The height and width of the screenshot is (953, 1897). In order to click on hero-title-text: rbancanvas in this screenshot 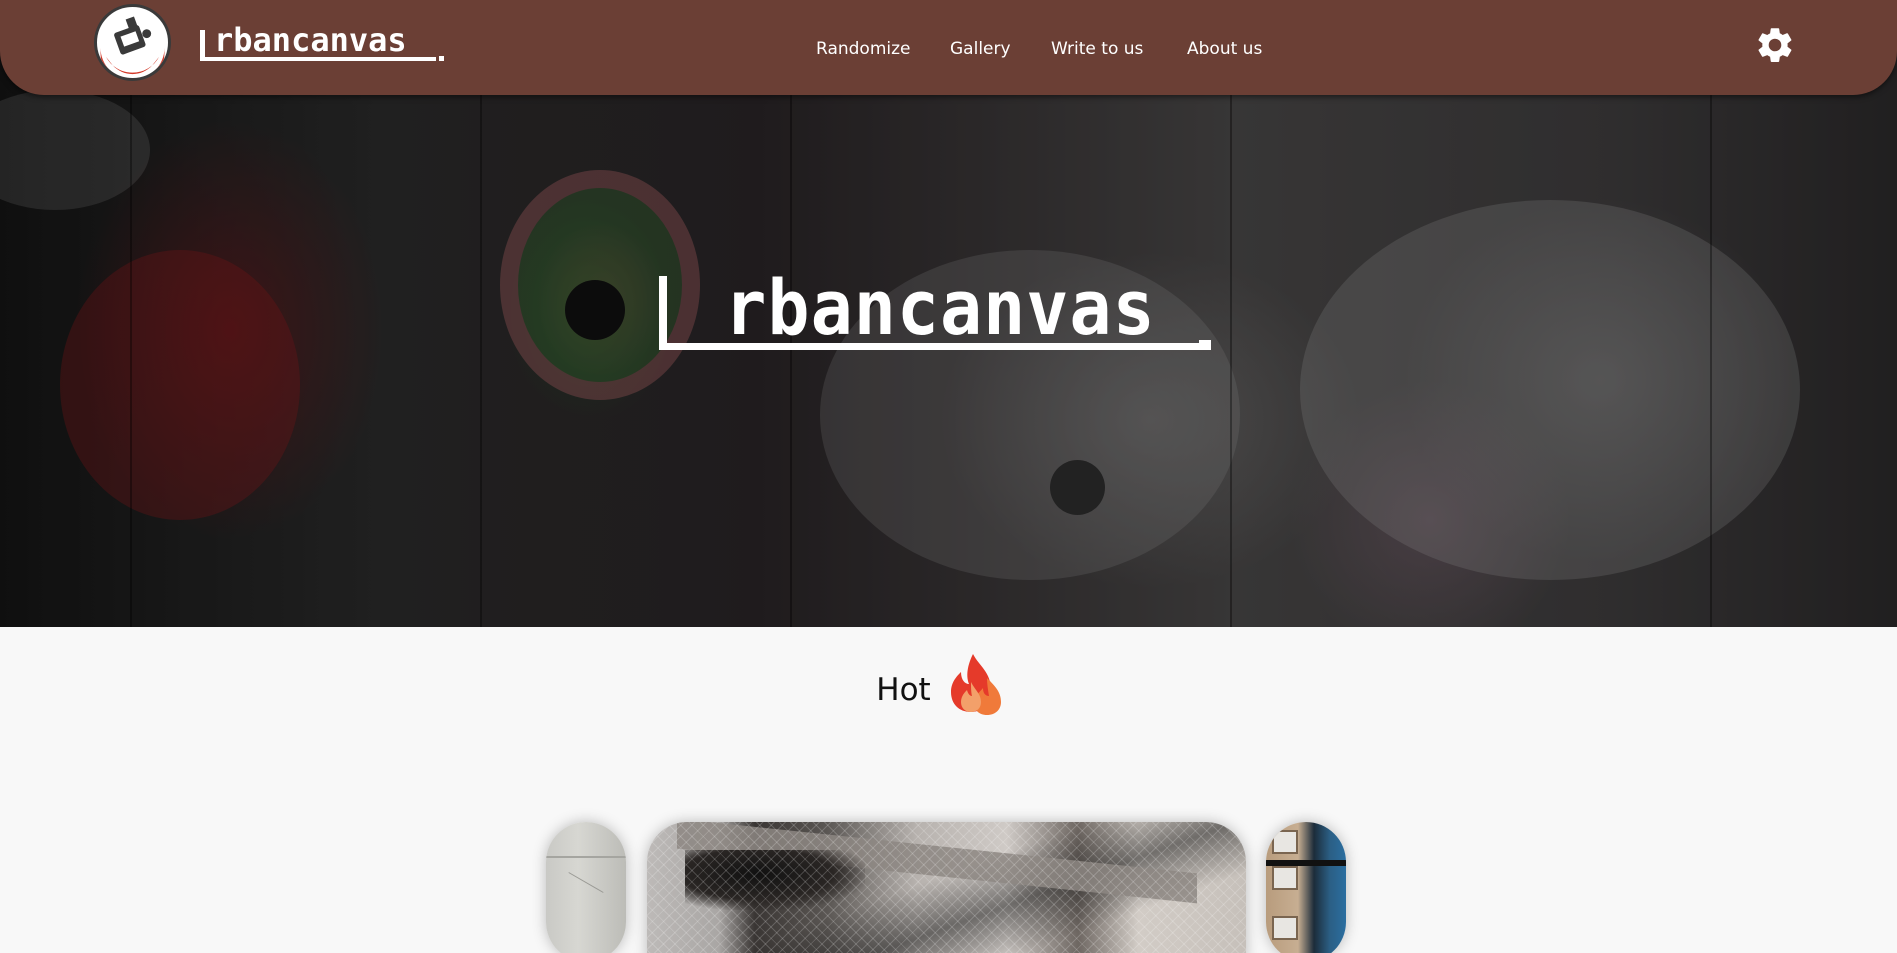, I will do `click(940, 308)`.